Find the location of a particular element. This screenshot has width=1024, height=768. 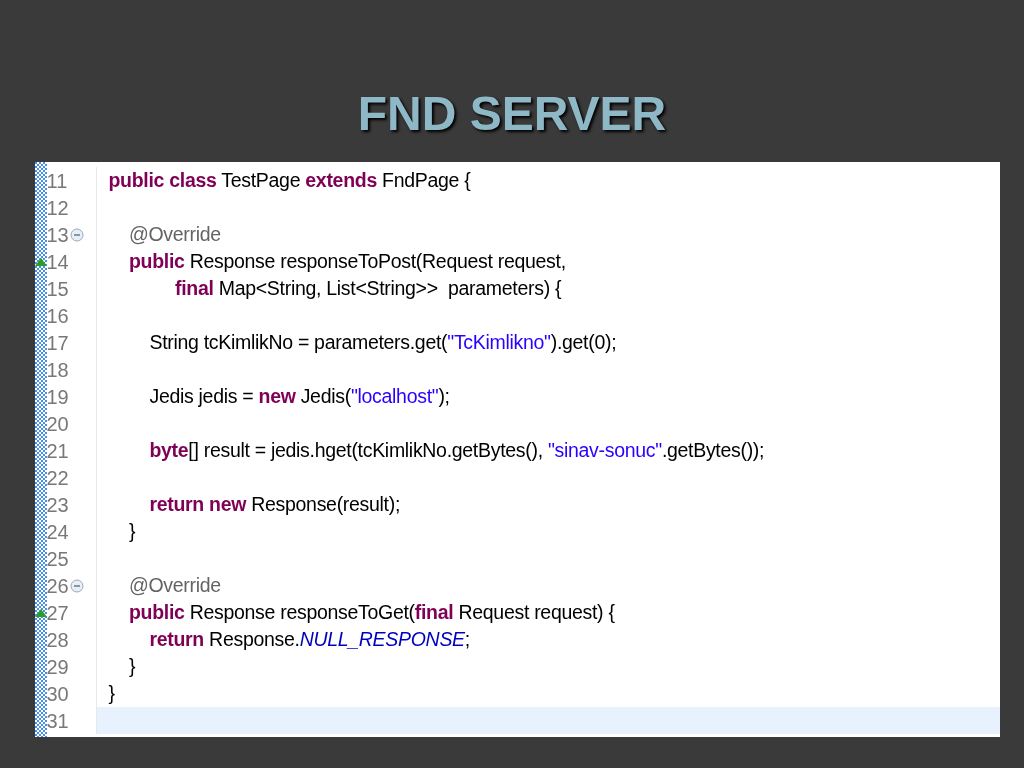

code-text: Jedis( is located at coordinates (325, 396).